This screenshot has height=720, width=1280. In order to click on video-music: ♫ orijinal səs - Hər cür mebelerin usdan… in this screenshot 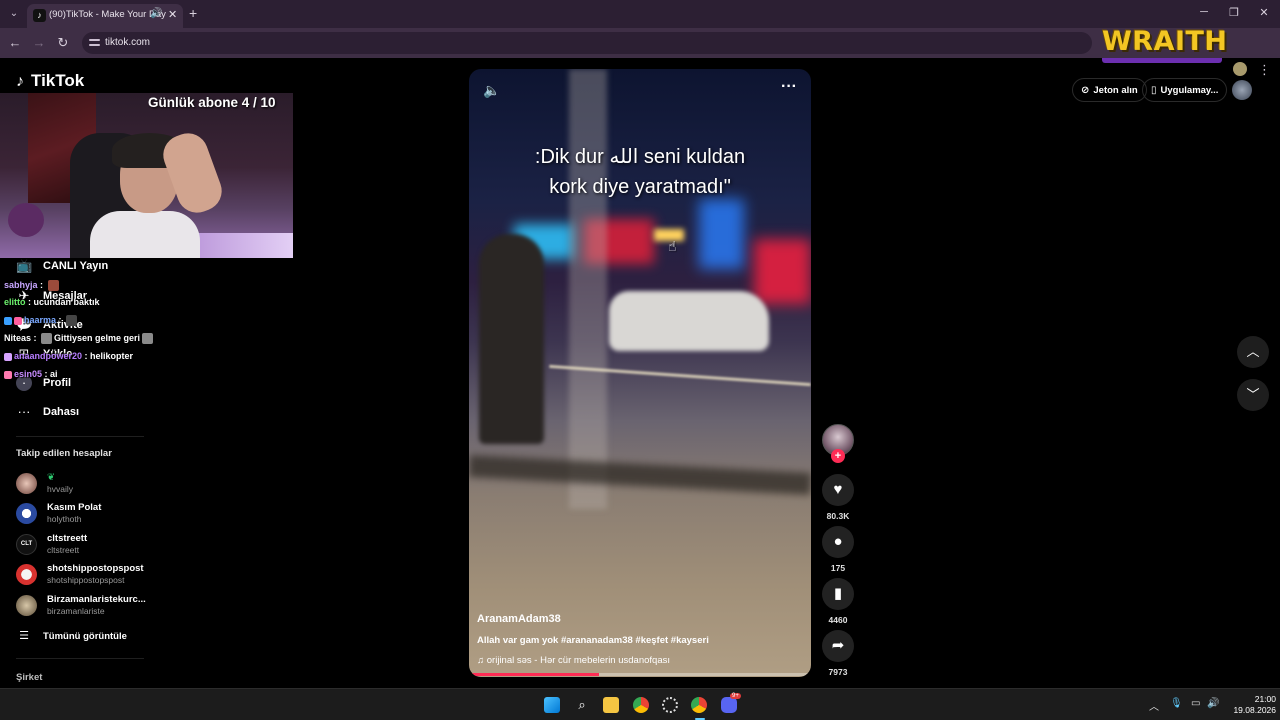, I will do `click(573, 660)`.